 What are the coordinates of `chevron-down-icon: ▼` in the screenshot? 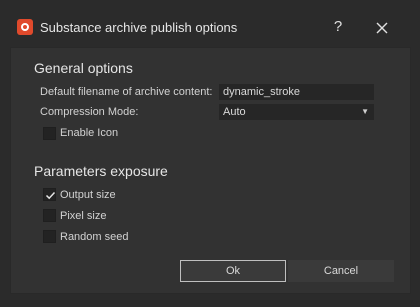 It's located at (365, 111).